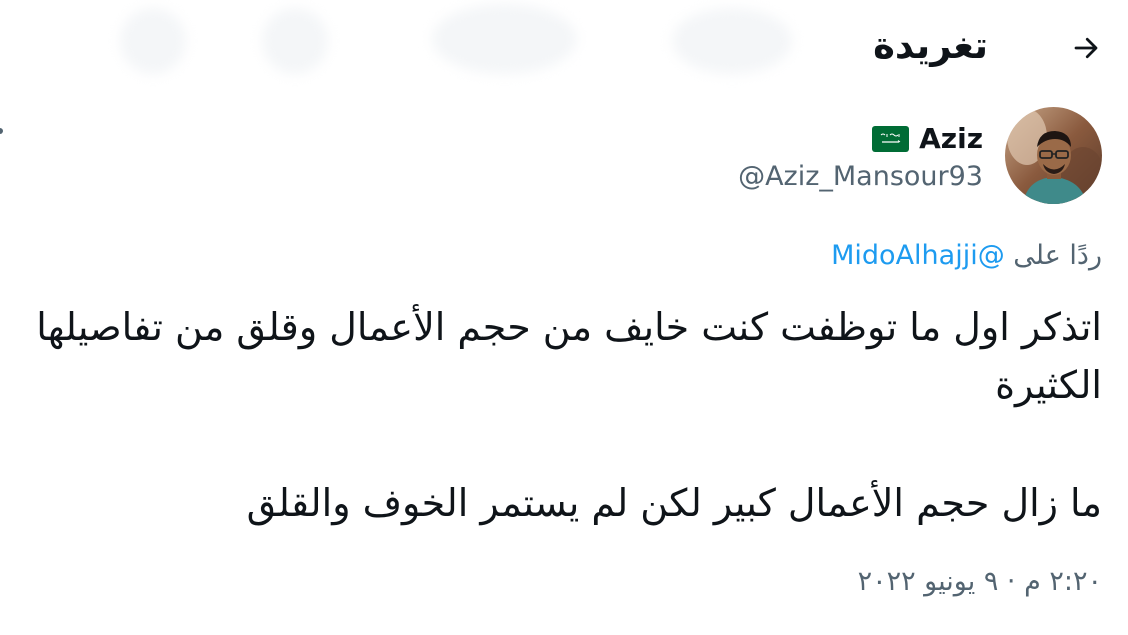 The image size is (1128, 635). What do you see at coordinates (980, 581) in the screenshot?
I see `tweet-timestamp: ٢:٢٠ م · ٩ يونيو ٢٠٢٢` at bounding box center [980, 581].